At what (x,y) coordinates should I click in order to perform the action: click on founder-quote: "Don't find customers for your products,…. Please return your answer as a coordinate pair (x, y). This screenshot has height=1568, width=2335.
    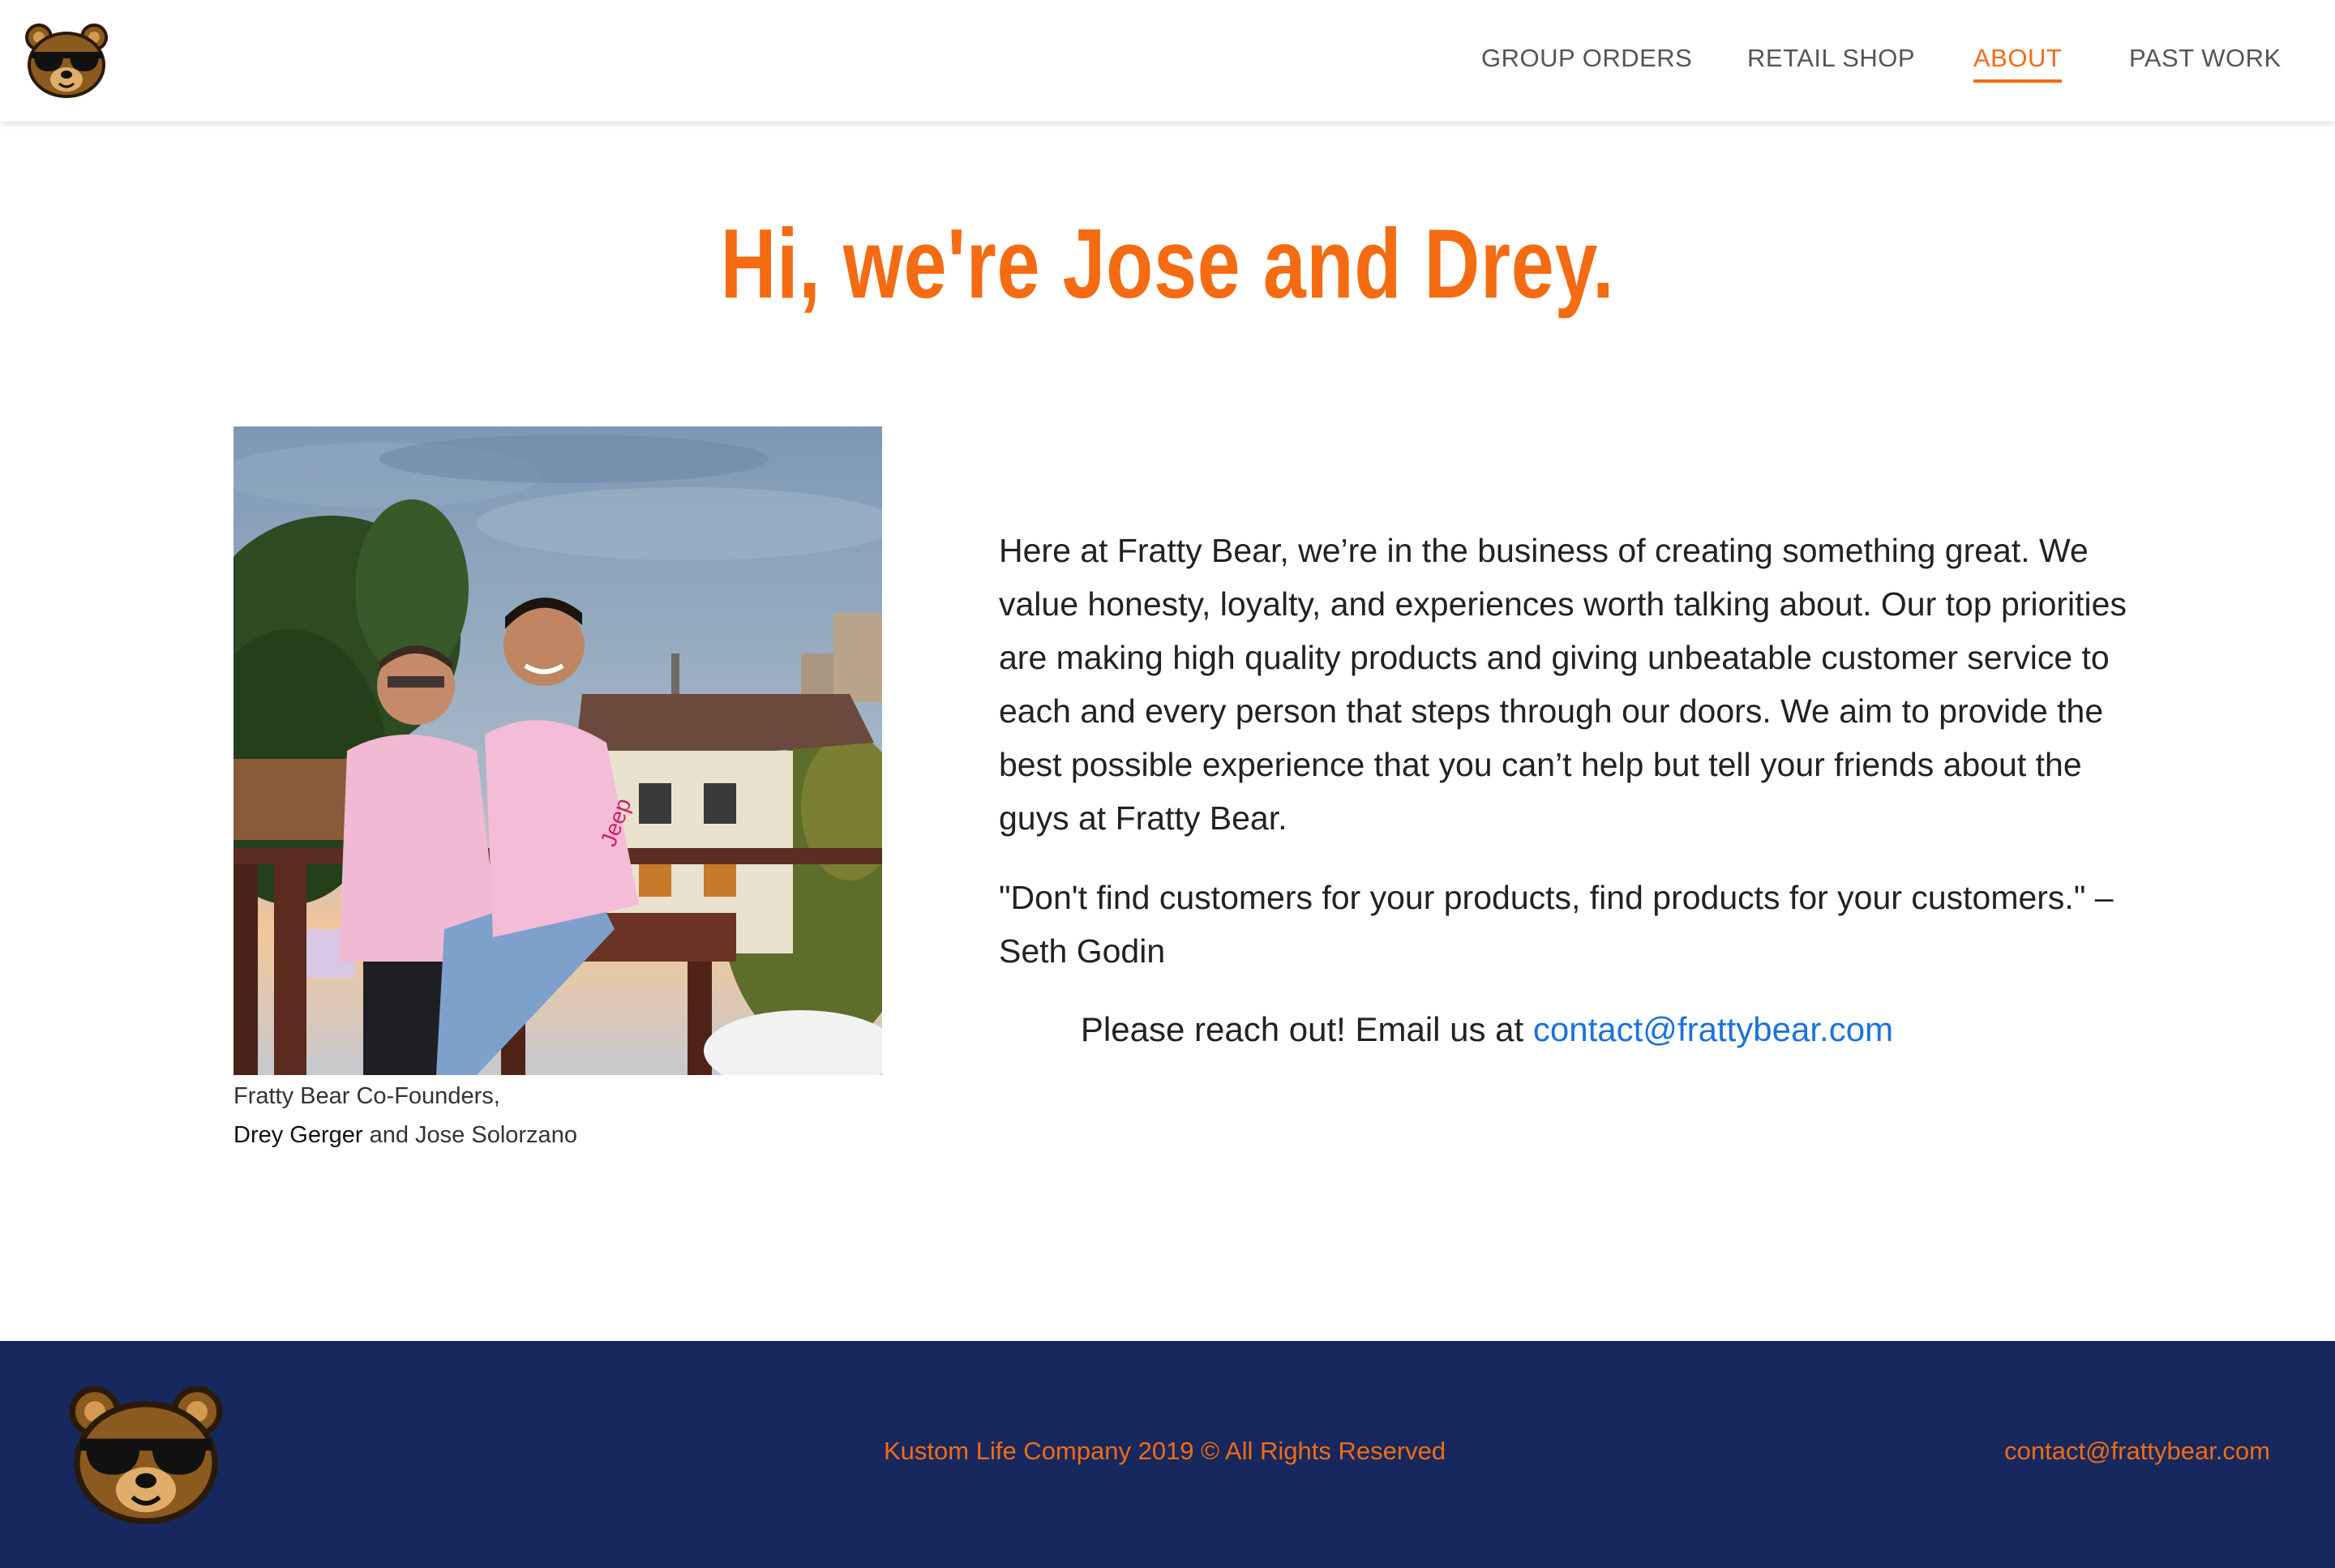
    Looking at the image, I should click on (1556, 924).